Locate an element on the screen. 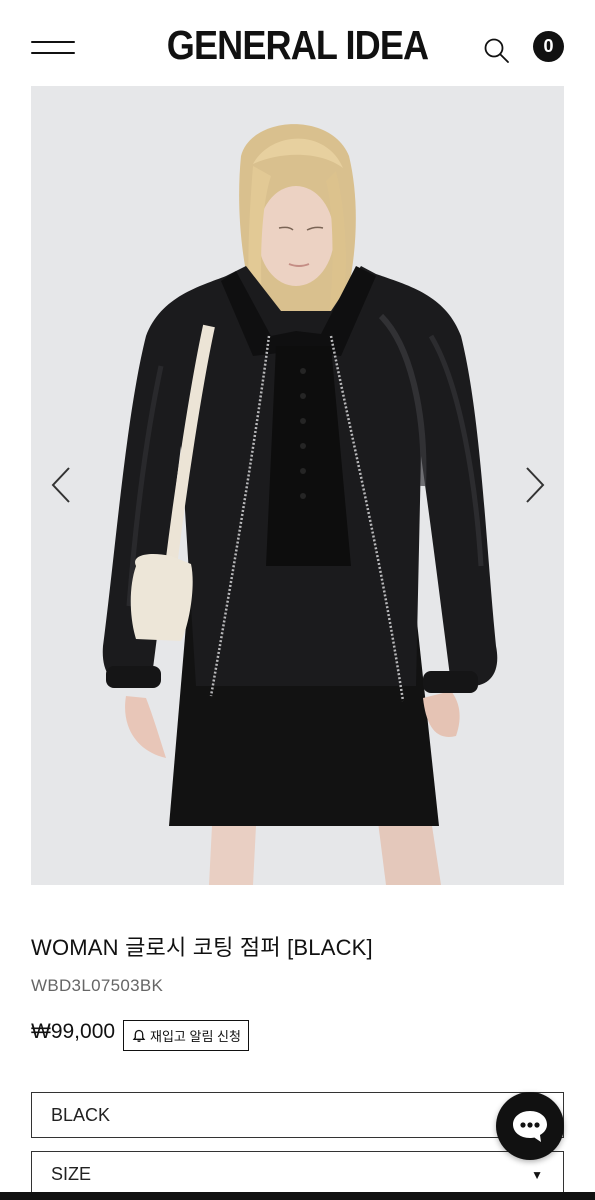  size-select: SIZE ▼ is located at coordinates (297, 1174).